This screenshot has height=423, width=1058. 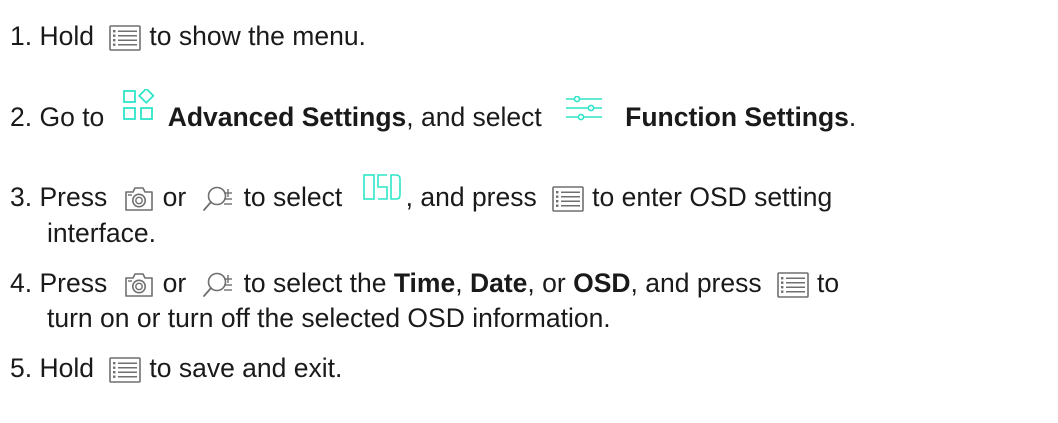 What do you see at coordinates (424, 283) in the screenshot?
I see `time-label: Time` at bounding box center [424, 283].